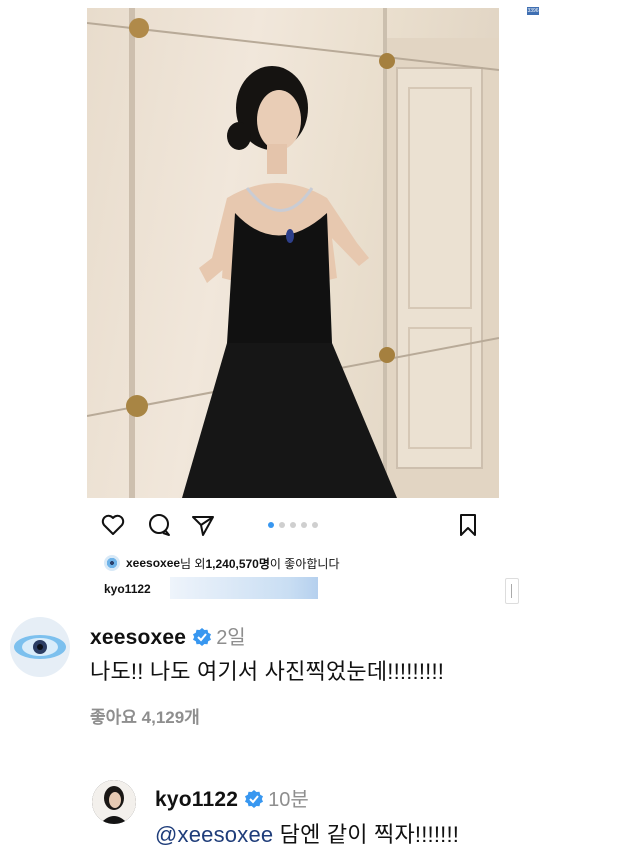  What do you see at coordinates (533, 11) in the screenshot?
I see `corner-badge: 3396` at bounding box center [533, 11].